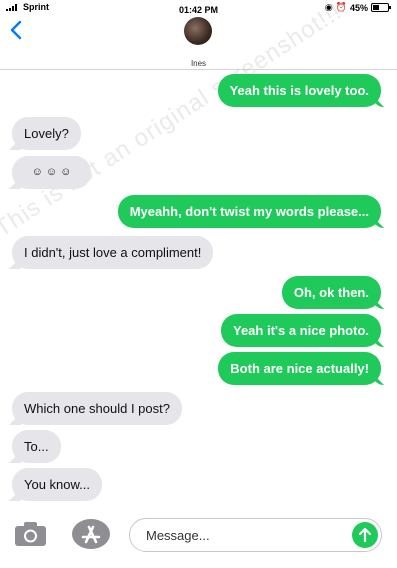 Image resolution: width=397 pixels, height=568 pixels. Describe the element at coordinates (358, 7) in the screenshot. I see `battery-percent: 45%` at that location.